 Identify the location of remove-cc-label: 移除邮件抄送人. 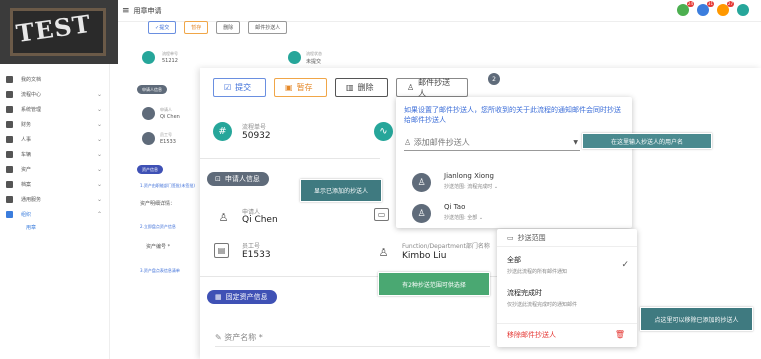
(531, 334).